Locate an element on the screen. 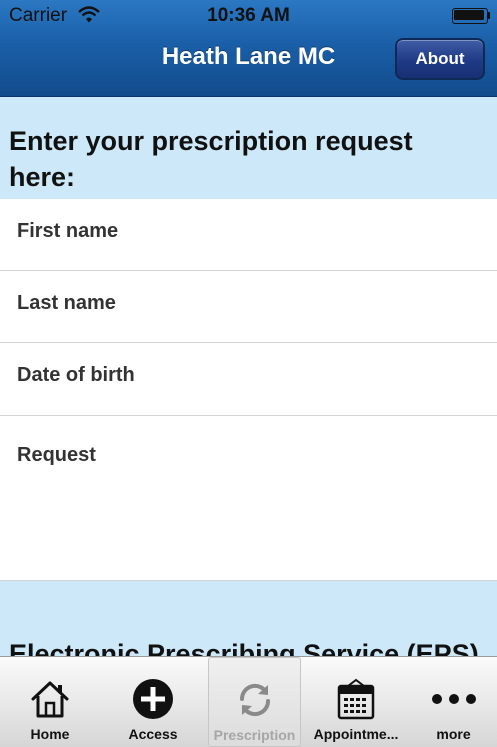  tab-more-label: more is located at coordinates (453, 734).